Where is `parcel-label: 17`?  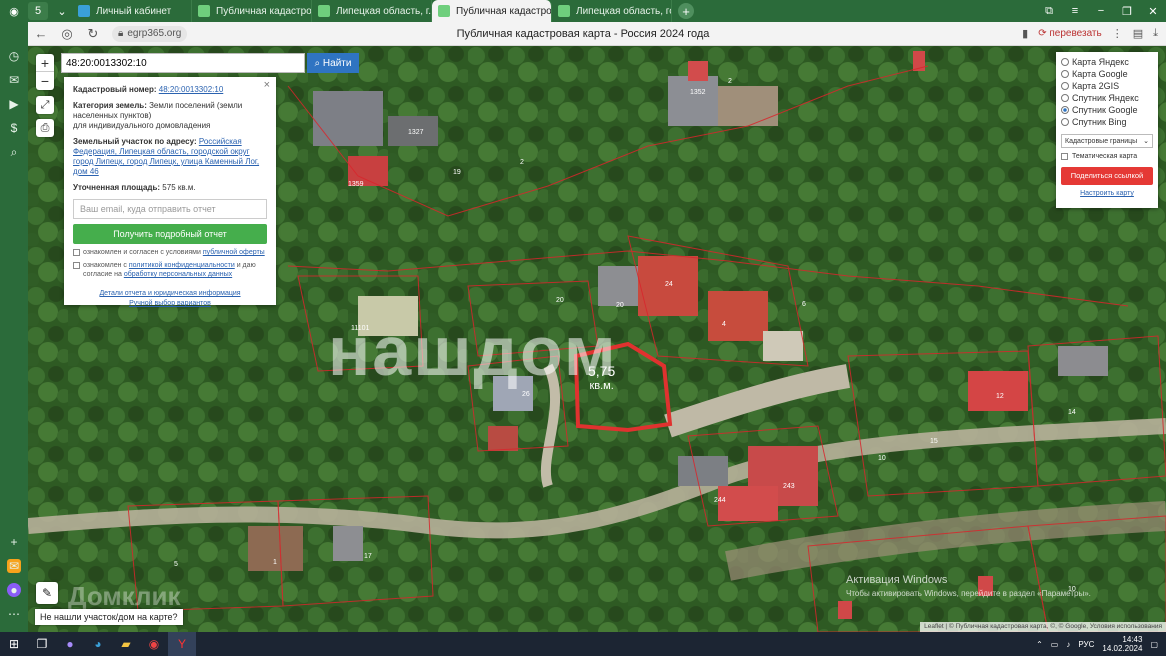
parcel-label: 17 is located at coordinates (368, 556).